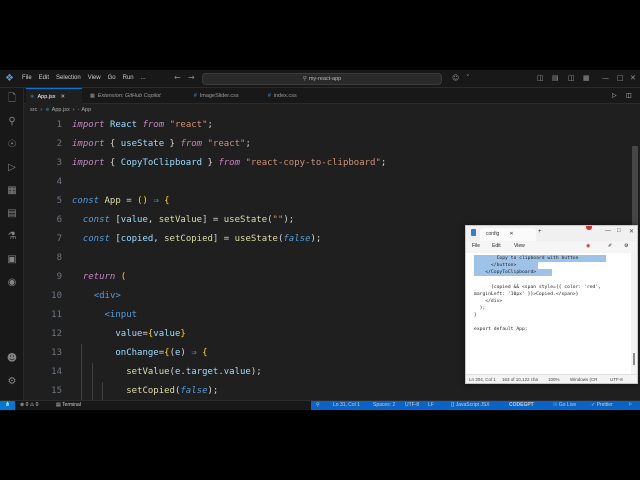 The image size is (640, 480). What do you see at coordinates (86, 110) in the screenshot?
I see `breadcrumb-symbol: App` at bounding box center [86, 110].